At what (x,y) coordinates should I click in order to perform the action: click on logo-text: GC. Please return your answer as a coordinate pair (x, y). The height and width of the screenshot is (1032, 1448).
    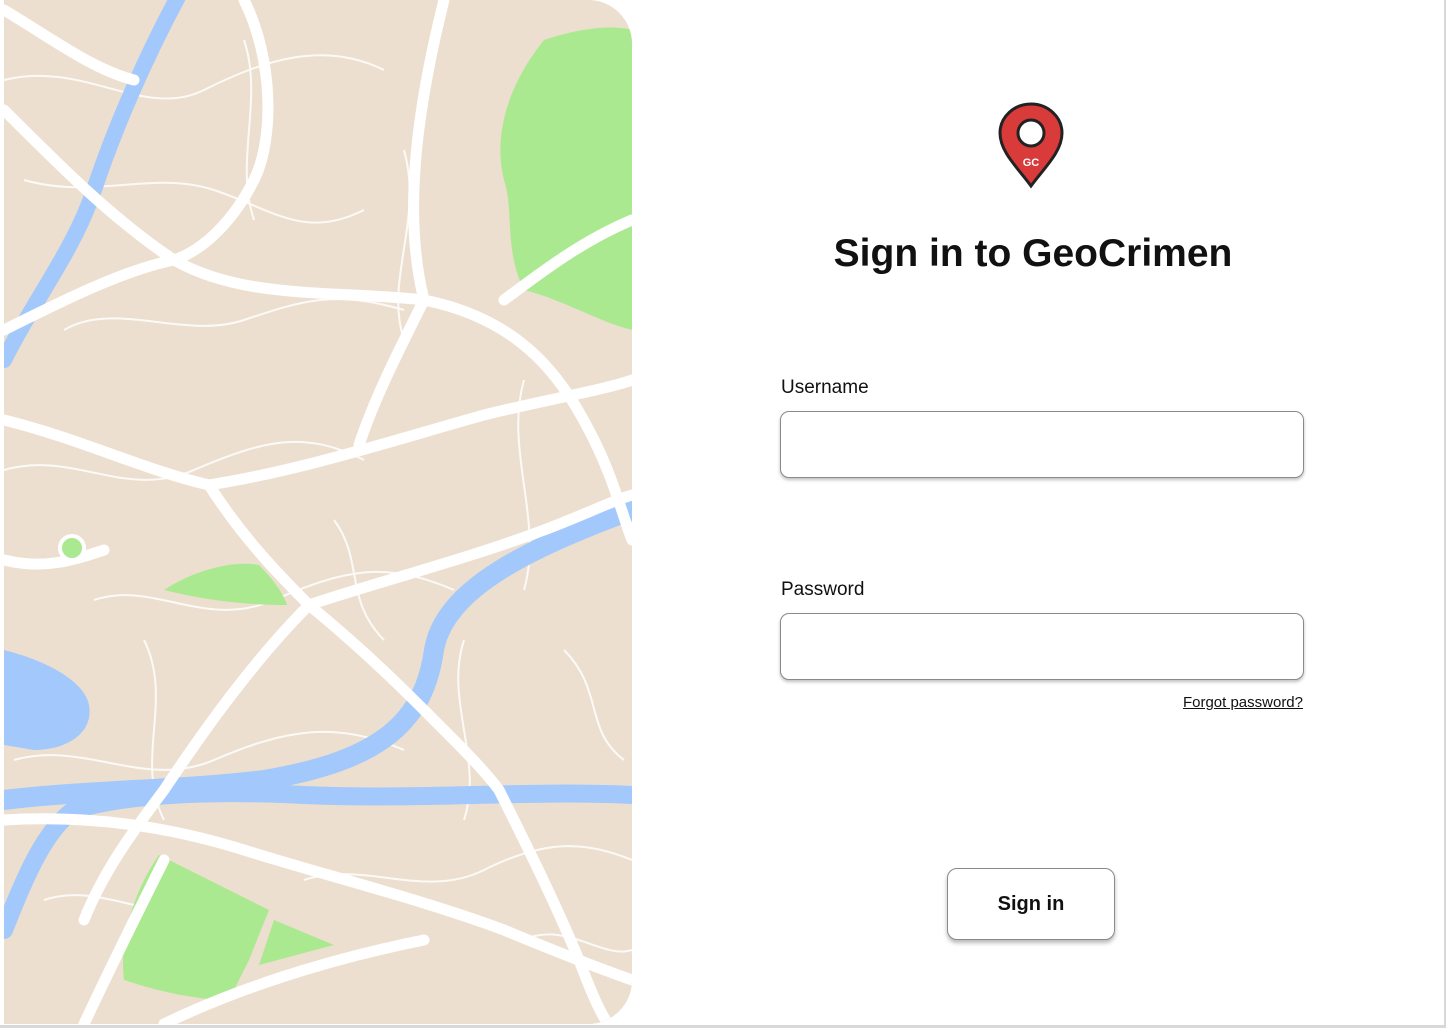
    Looking at the image, I should click on (1031, 163).